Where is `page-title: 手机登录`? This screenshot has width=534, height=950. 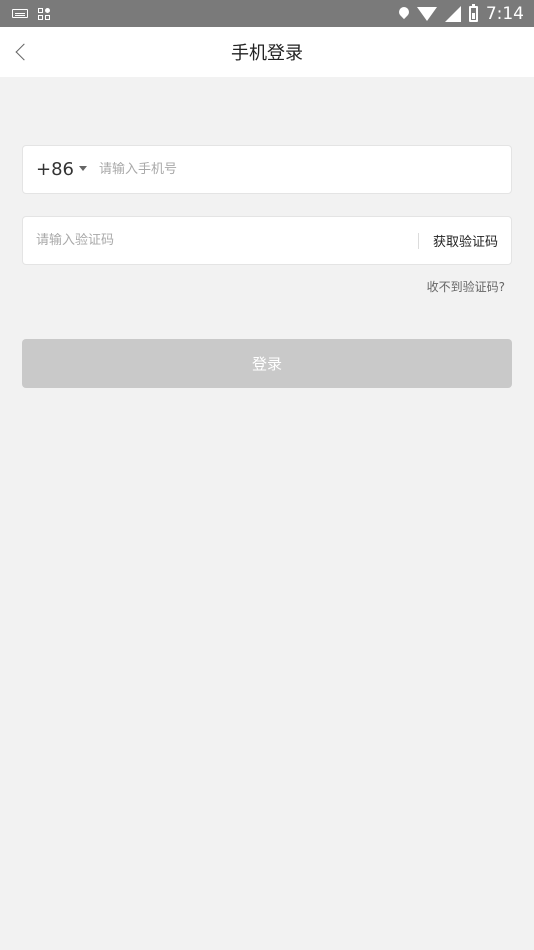 page-title: 手机登录 is located at coordinates (267, 53).